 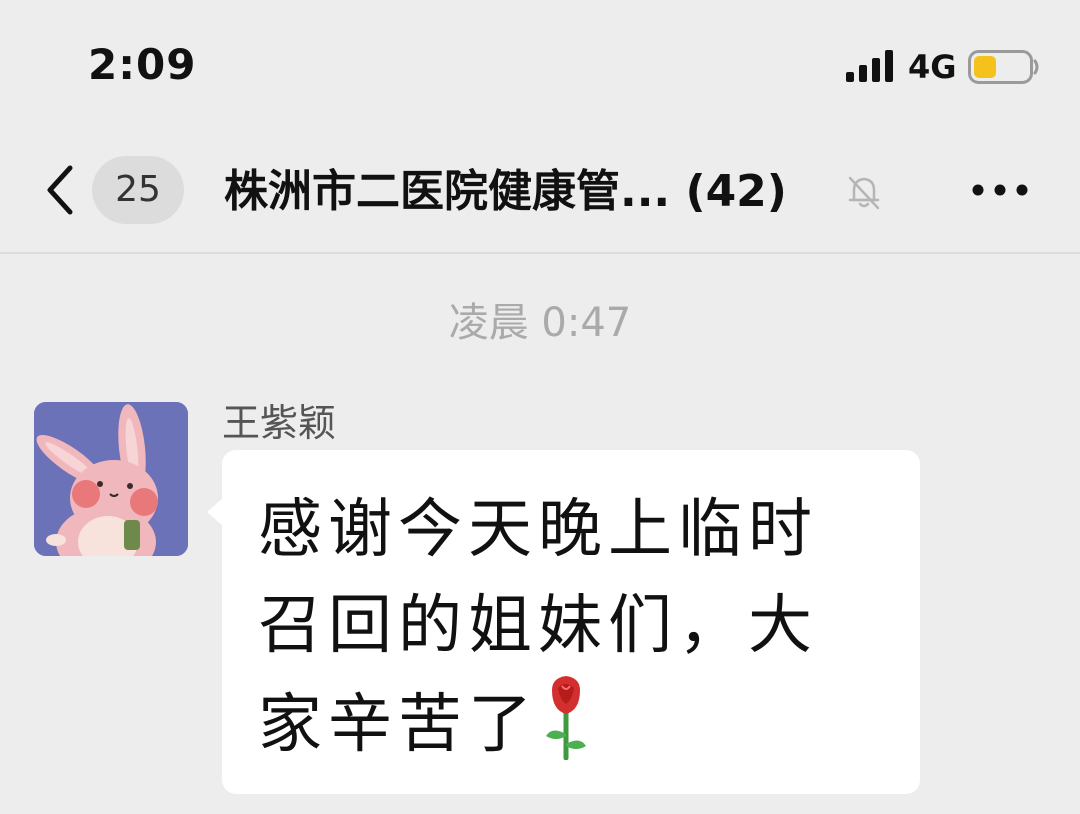 What do you see at coordinates (1000, 190) in the screenshot?
I see `more-dots-icon` at bounding box center [1000, 190].